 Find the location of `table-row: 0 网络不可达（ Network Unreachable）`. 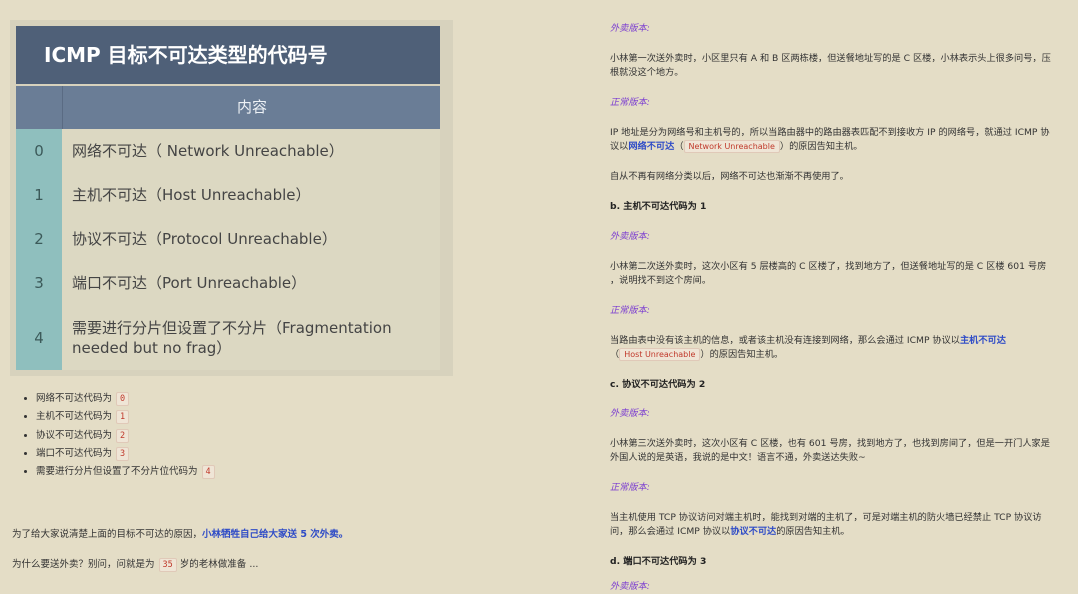

table-row: 0 网络不可达（ Network Unreachable） is located at coordinates (228, 151).